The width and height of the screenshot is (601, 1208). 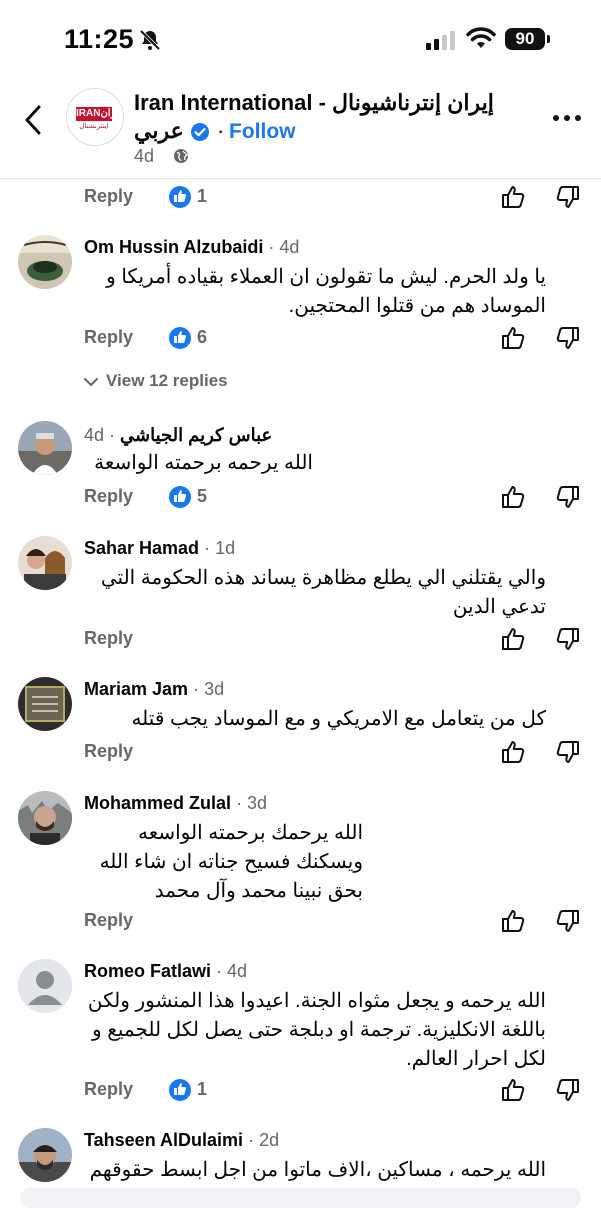 I want to click on commenter-name: Mariam Jam · 3d, so click(x=154, y=689).